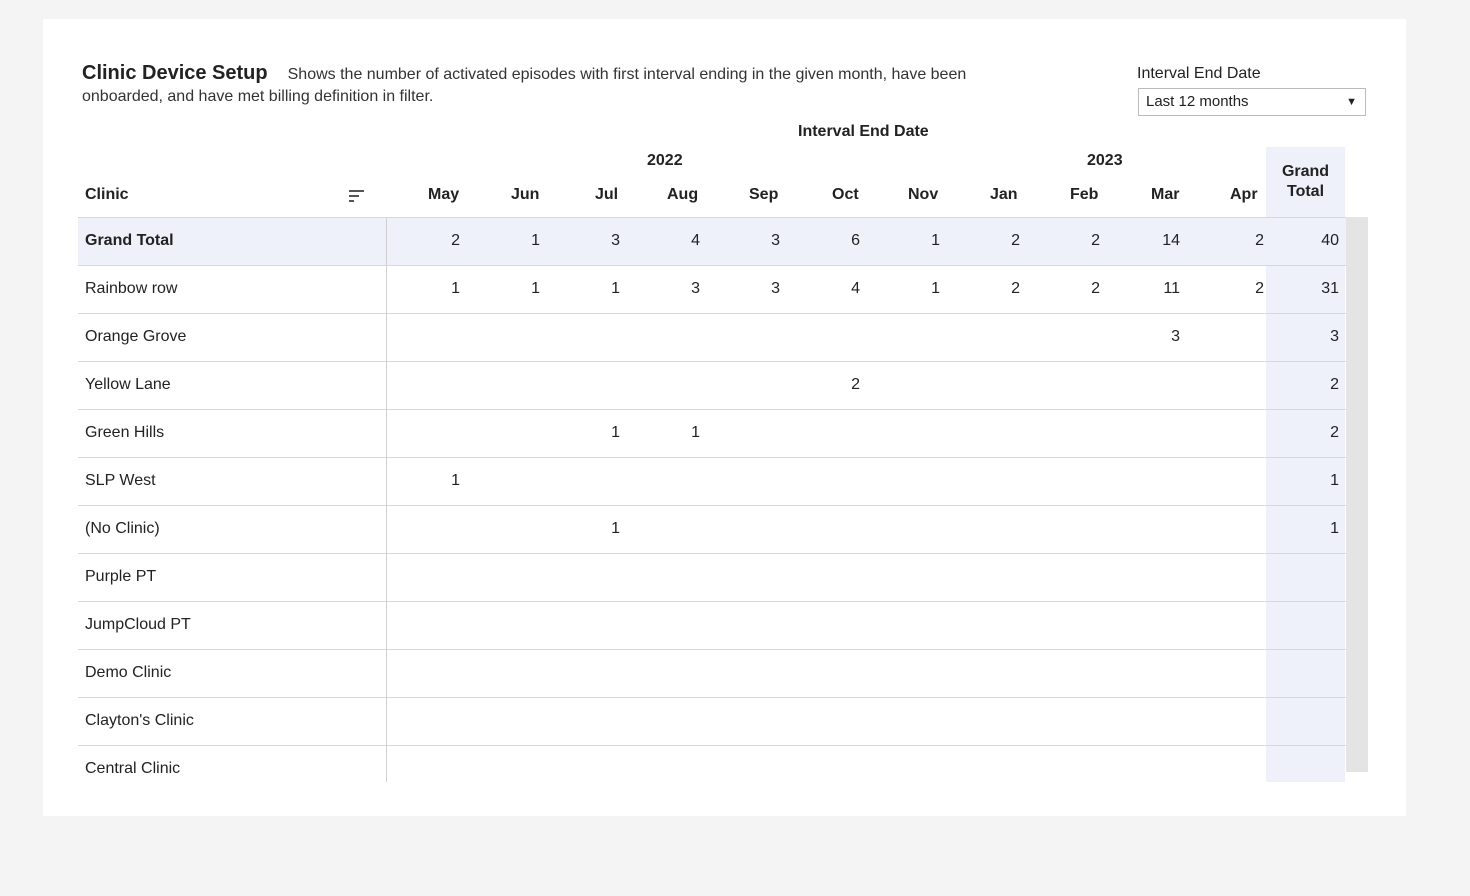 The height and width of the screenshot is (896, 1470). Describe the element at coordinates (607, 194) in the screenshot. I see `month-header-jul: Jul` at that location.